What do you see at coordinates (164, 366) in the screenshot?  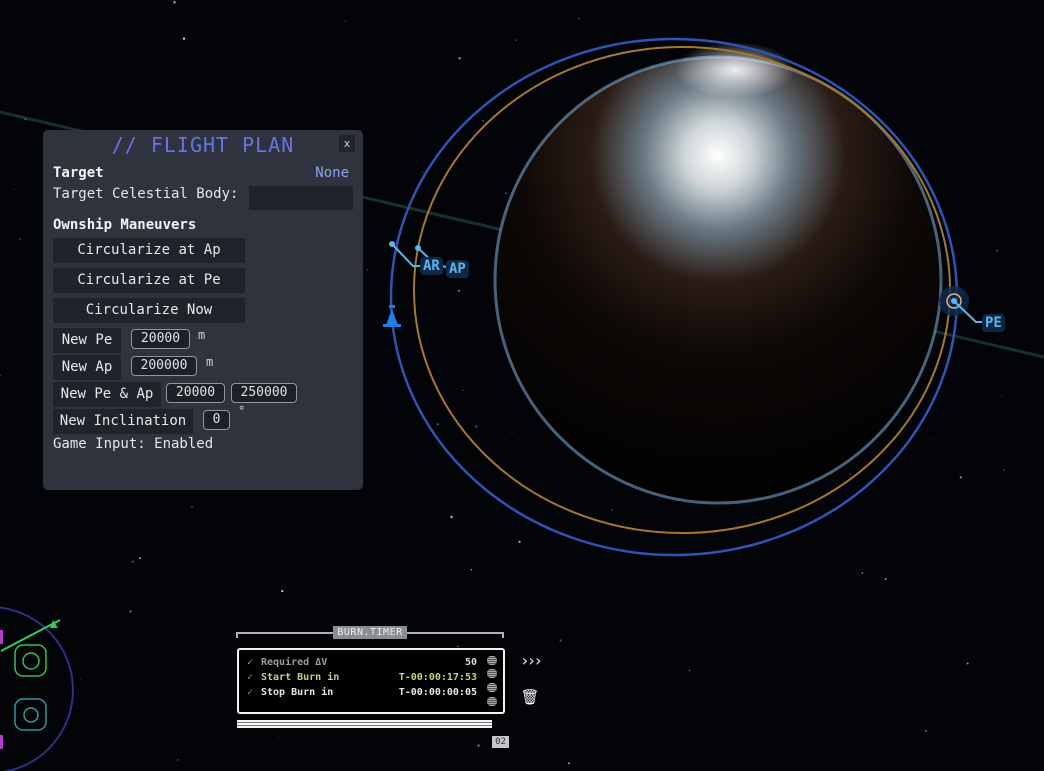 I see `new-ap-input: 200000` at bounding box center [164, 366].